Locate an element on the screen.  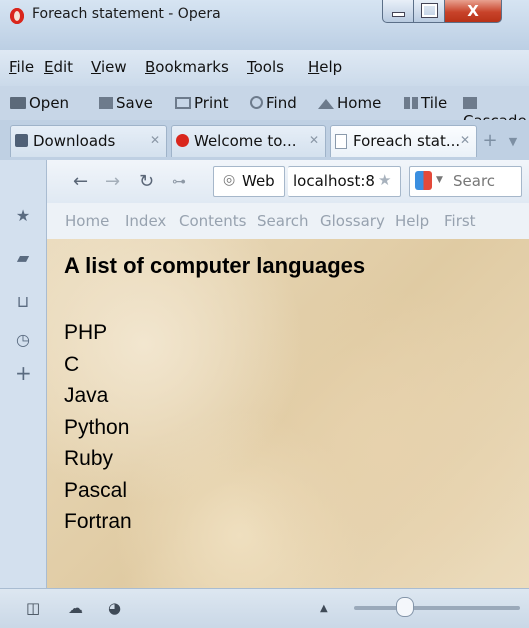
chevron-down-icon: ▼ is located at coordinates (439, 180).